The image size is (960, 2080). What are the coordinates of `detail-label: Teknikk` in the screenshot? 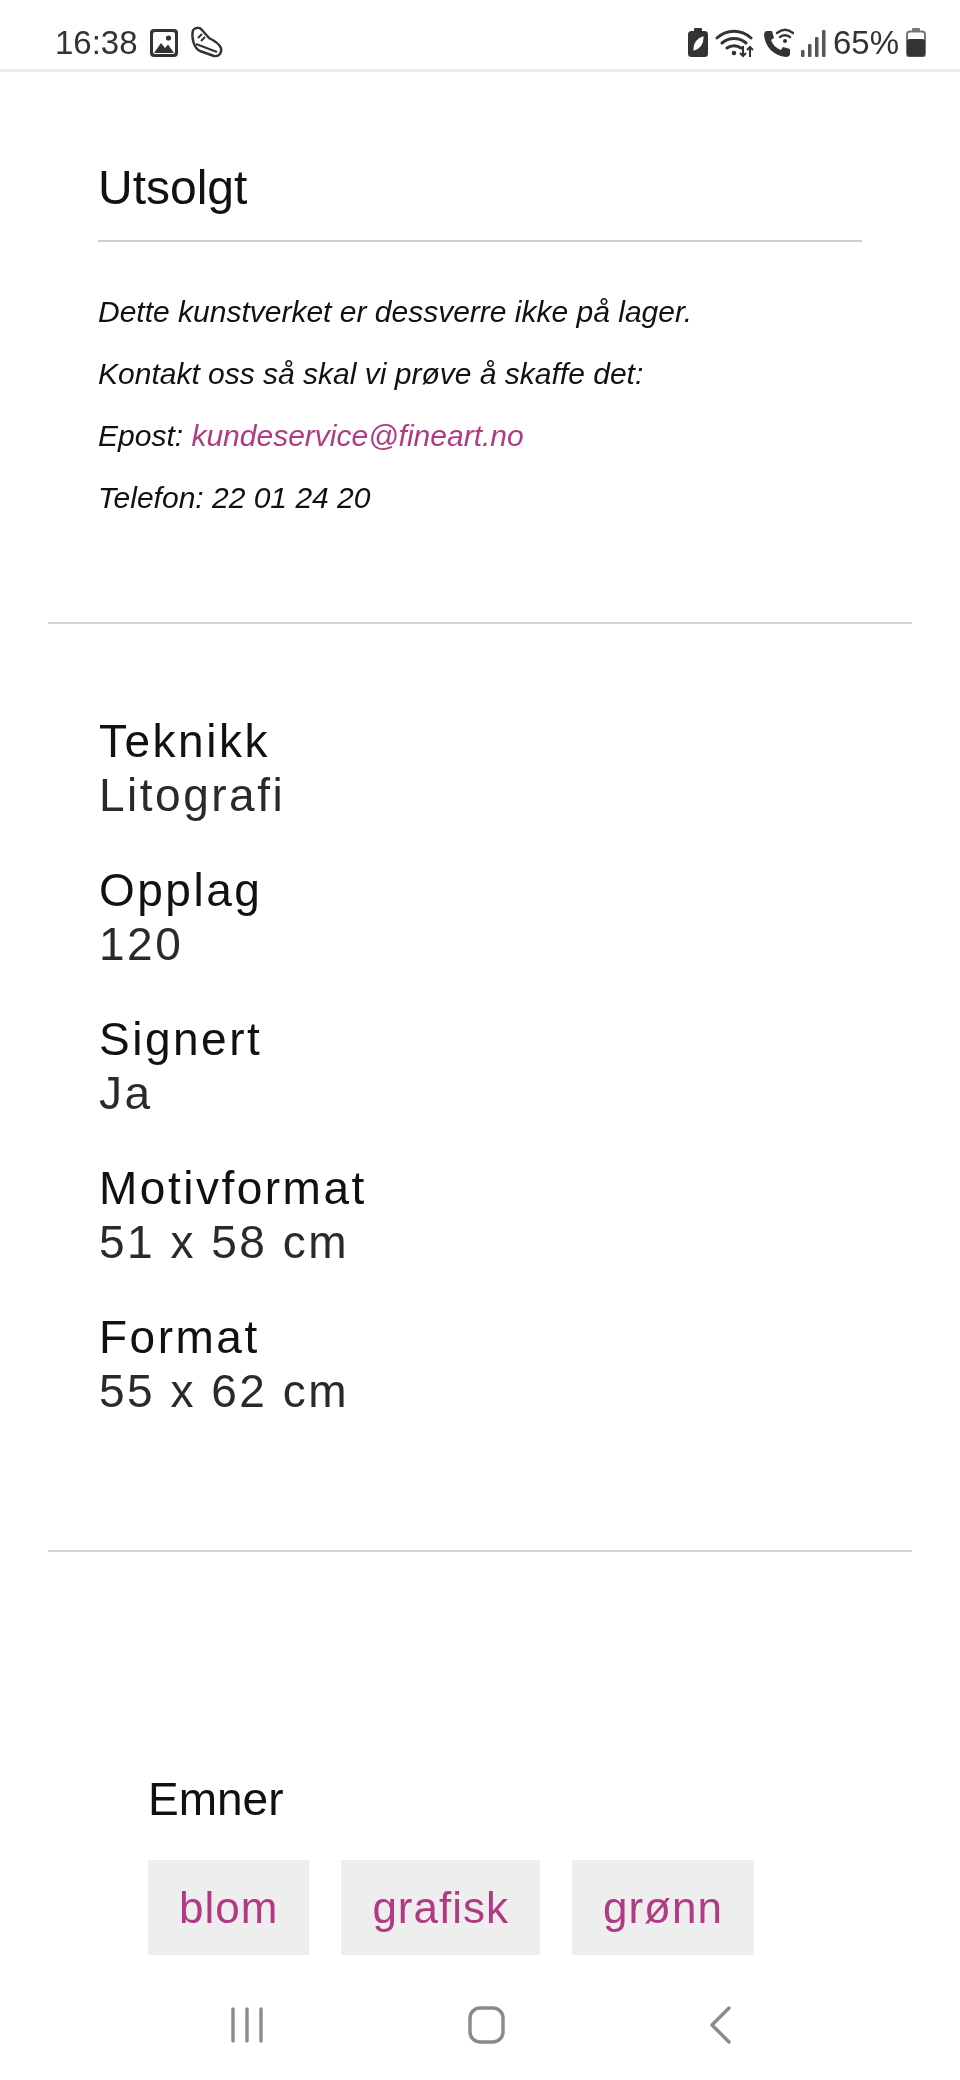 It's located at (185, 741).